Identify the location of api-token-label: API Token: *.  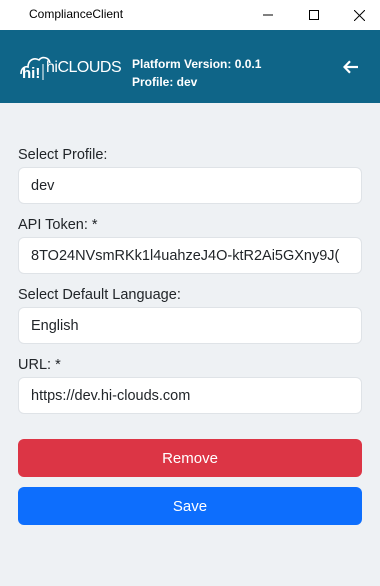
(58, 225).